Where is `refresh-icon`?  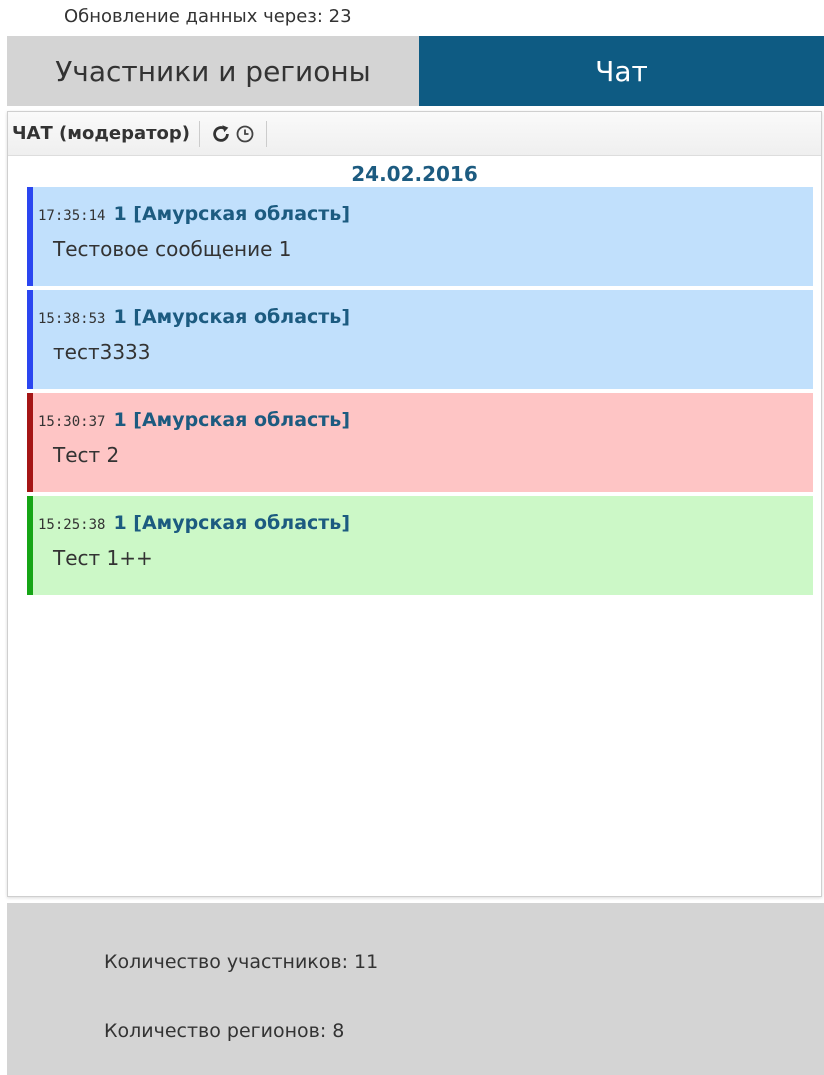
refresh-icon is located at coordinates (221, 134).